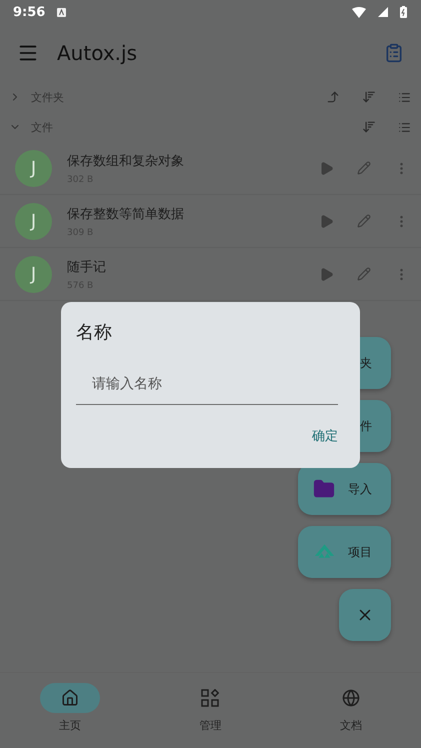  What do you see at coordinates (70, 725) in the screenshot?
I see `nav-label: 主页` at bounding box center [70, 725].